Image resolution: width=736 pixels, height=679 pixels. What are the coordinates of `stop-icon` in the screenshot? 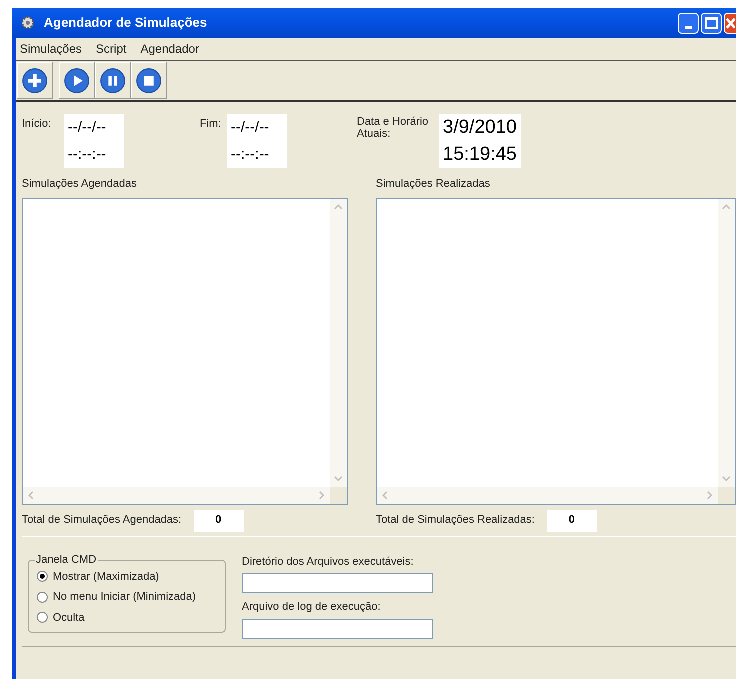 It's located at (149, 81).